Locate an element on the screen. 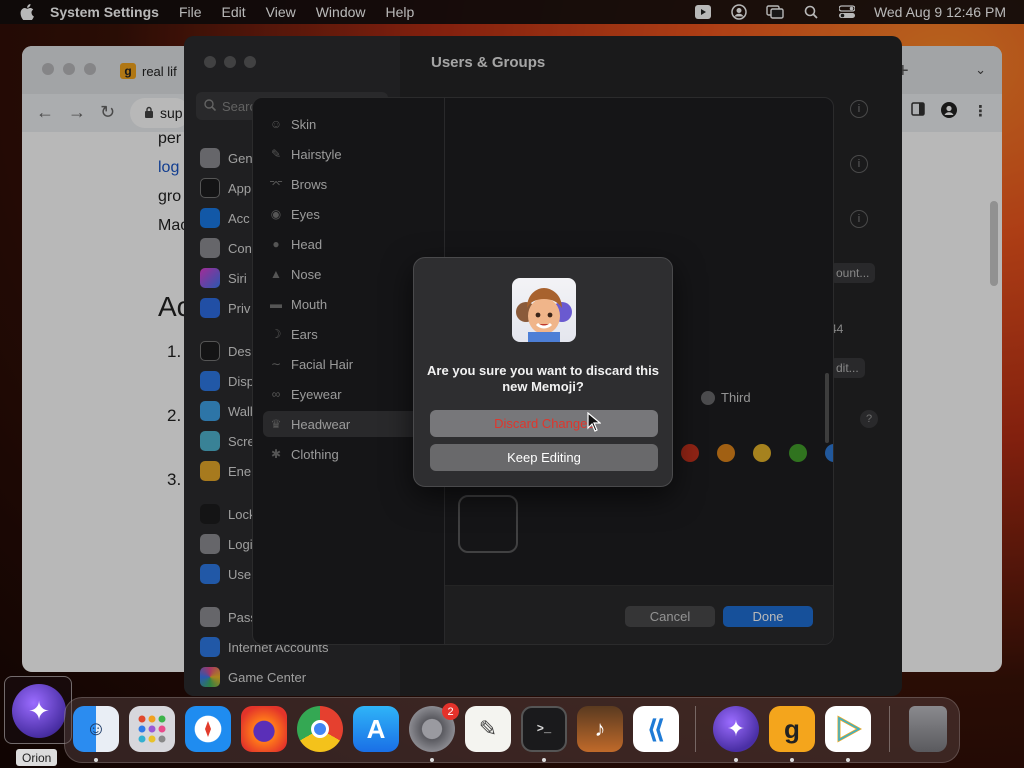  orion-icon: ✦ is located at coordinates (736, 729).